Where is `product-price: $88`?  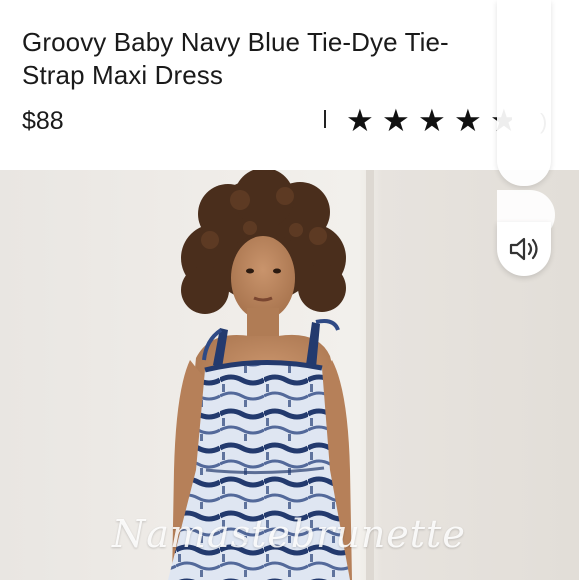
product-price: $88 is located at coordinates (43, 121).